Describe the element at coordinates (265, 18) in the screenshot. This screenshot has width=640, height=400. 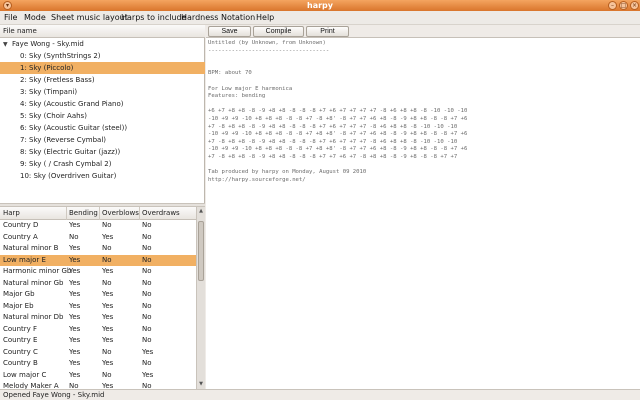
I see `menu-help: Help` at that location.